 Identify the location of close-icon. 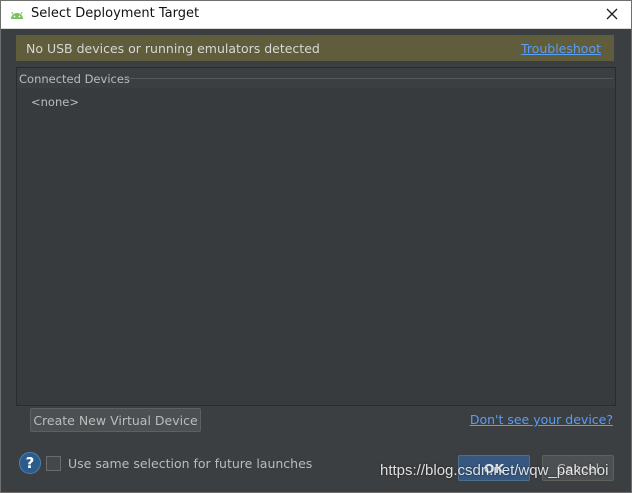
(612, 14).